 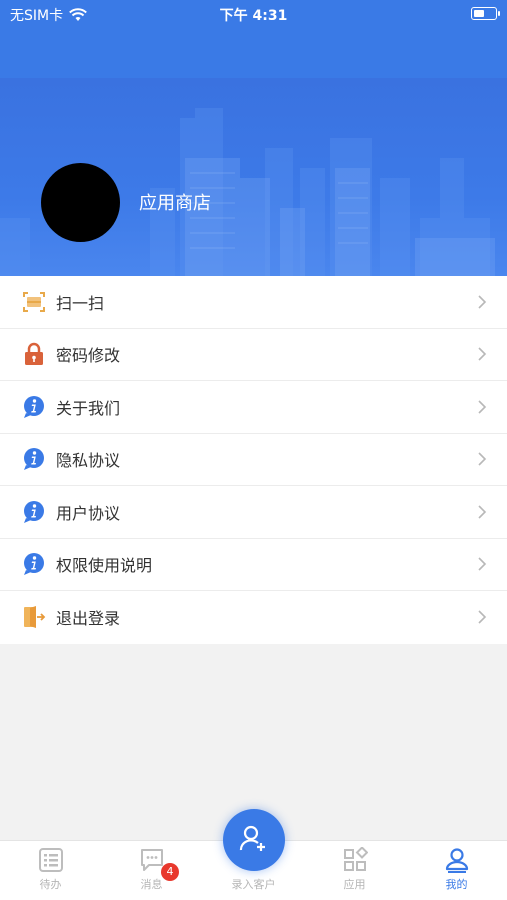 What do you see at coordinates (88, 356) in the screenshot?
I see `menu-label: 密码修改` at bounding box center [88, 356].